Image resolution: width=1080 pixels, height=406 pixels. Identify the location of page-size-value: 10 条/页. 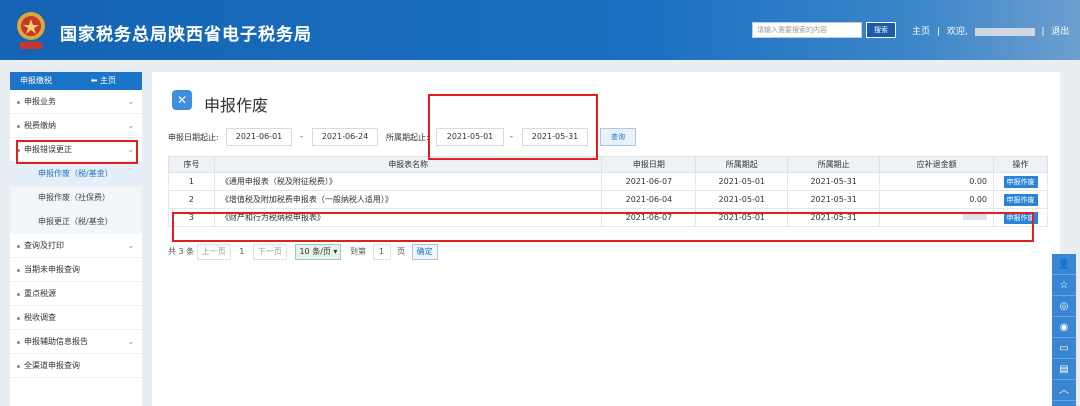
(315, 251).